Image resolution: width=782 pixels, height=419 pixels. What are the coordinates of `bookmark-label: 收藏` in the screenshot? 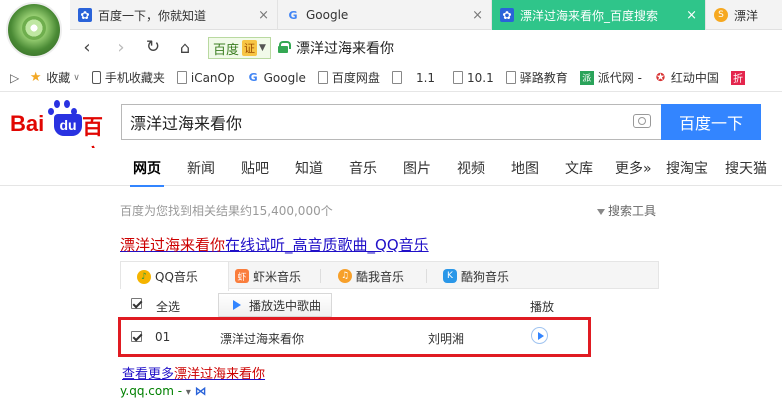 It's located at (58, 78).